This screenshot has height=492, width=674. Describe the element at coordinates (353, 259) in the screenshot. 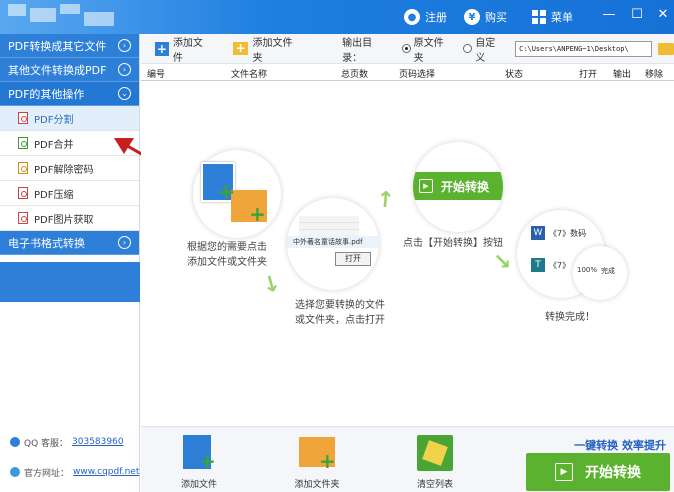

I see `dialog-open-button: 打开` at that location.